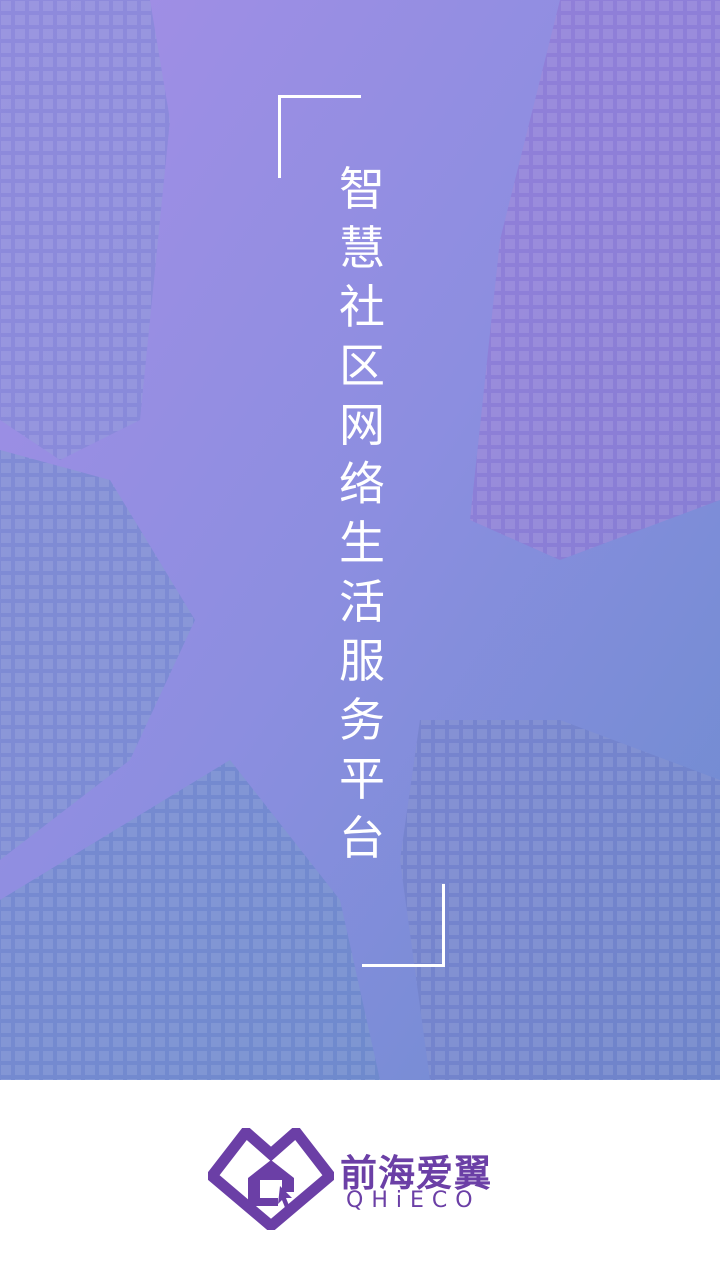 Image resolution: width=720 pixels, height=1280 pixels. What do you see at coordinates (362, 366) in the screenshot?
I see `tagline-char: 区` at bounding box center [362, 366].